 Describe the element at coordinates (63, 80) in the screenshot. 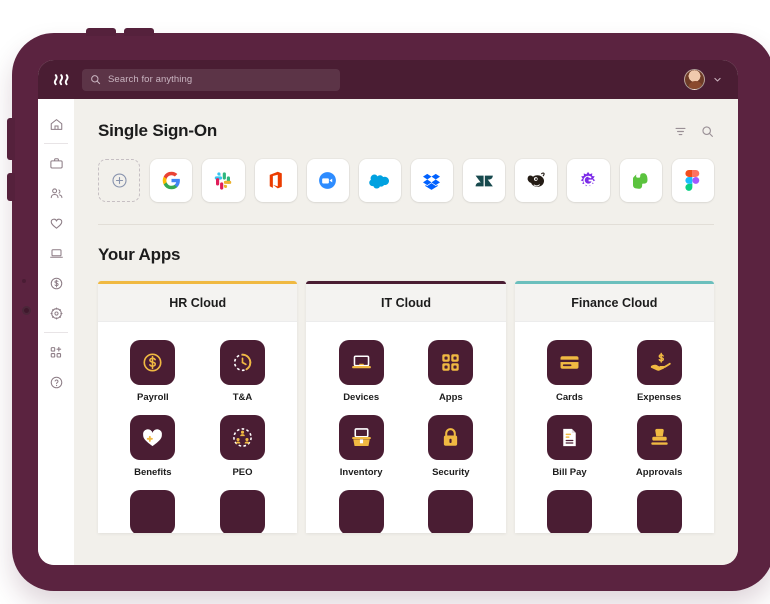

I see `rippling-logo` at that location.